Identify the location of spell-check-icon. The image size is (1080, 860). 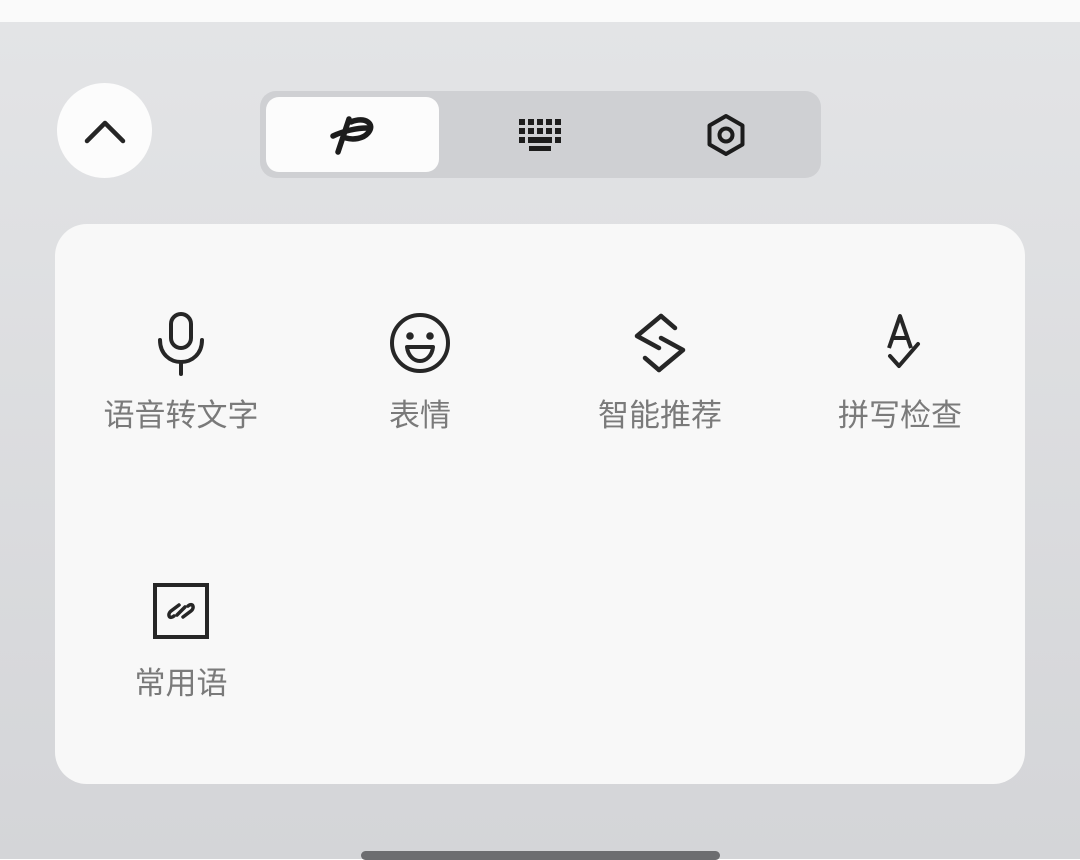
(903, 341).